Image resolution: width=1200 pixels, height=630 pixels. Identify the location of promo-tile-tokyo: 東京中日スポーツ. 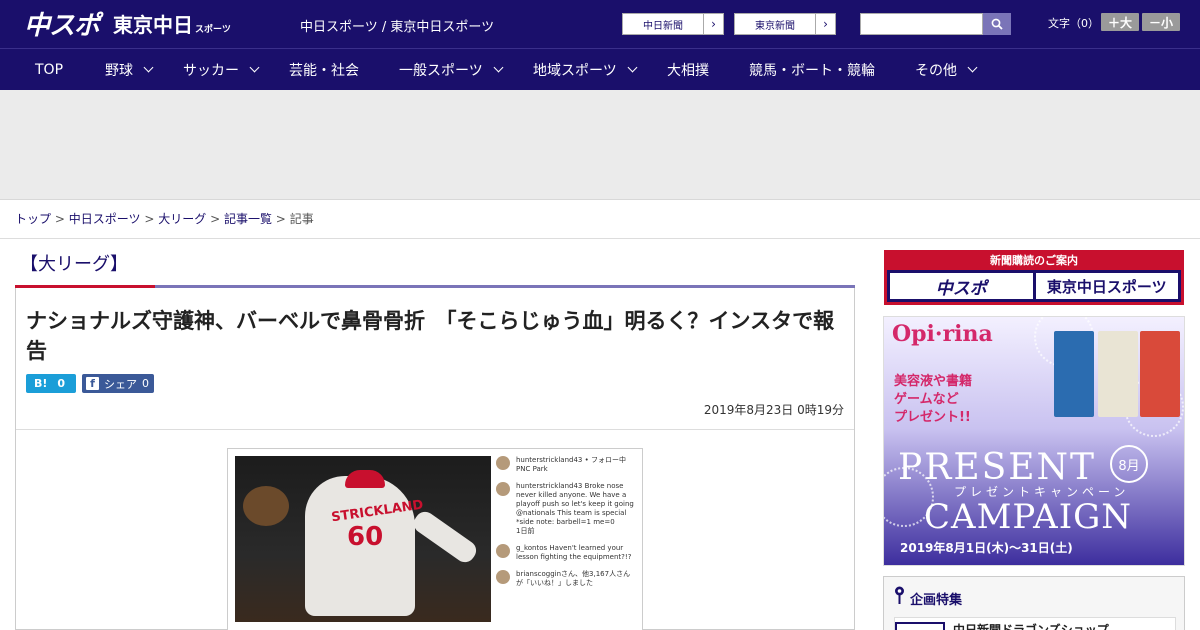
(1106, 286).